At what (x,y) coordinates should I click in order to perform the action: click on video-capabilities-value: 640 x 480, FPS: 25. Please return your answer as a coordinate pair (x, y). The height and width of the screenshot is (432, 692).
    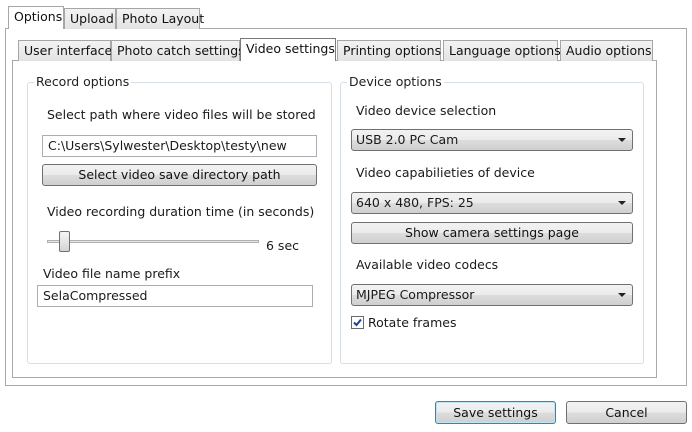
    Looking at the image, I should click on (415, 202).